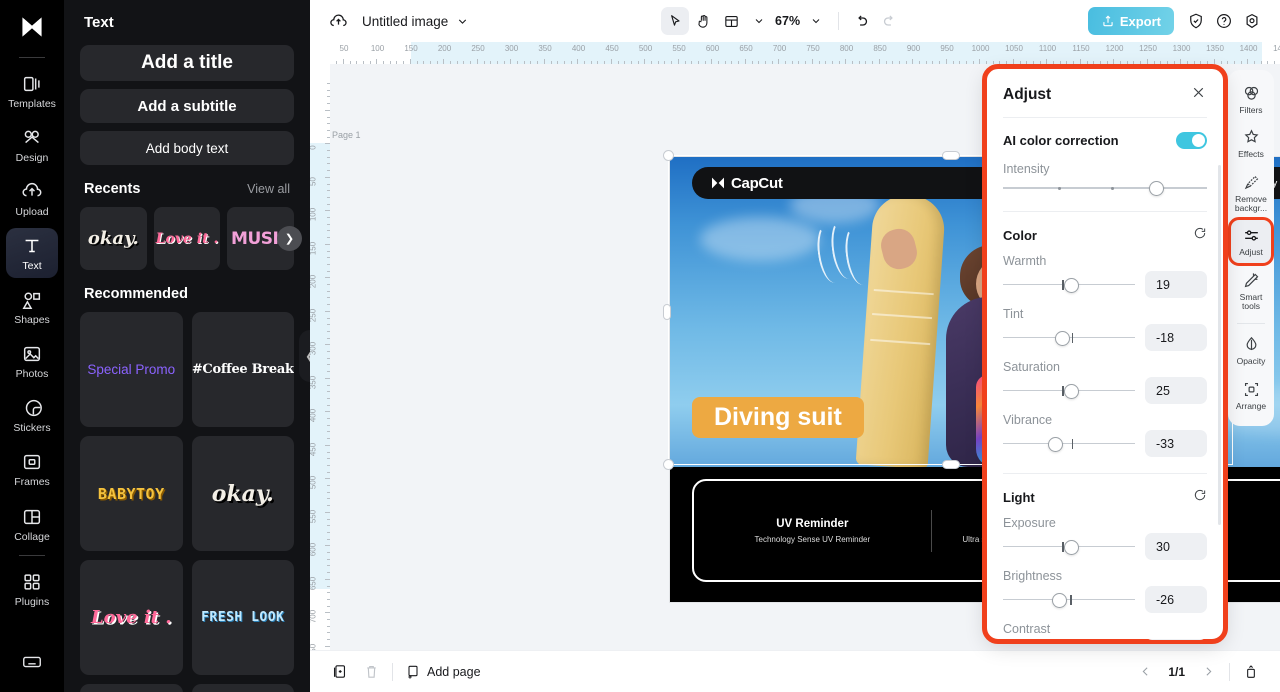 The image size is (1280, 692). I want to click on zoom-level: 67%, so click(787, 21).